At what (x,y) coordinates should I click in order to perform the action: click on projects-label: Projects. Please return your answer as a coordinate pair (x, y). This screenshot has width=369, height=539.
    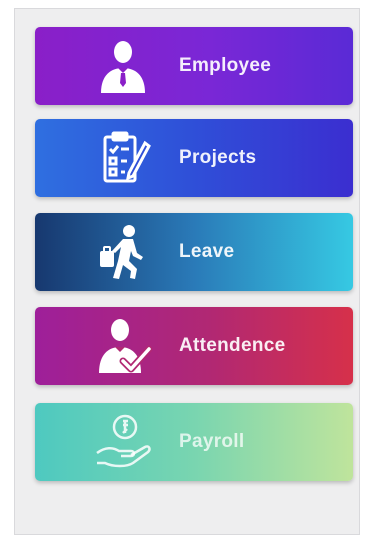
    Looking at the image, I should click on (218, 157).